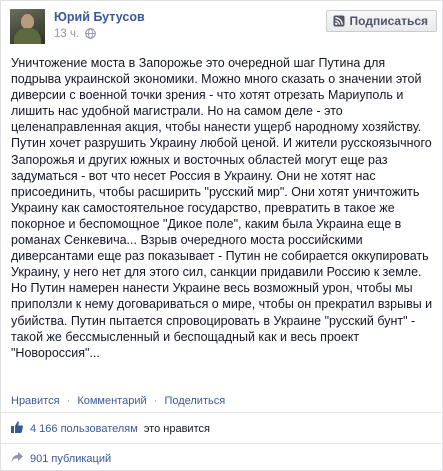 This screenshot has width=443, height=471. What do you see at coordinates (99, 17) in the screenshot?
I see `author-name: Юрий Бутусов` at bounding box center [99, 17].